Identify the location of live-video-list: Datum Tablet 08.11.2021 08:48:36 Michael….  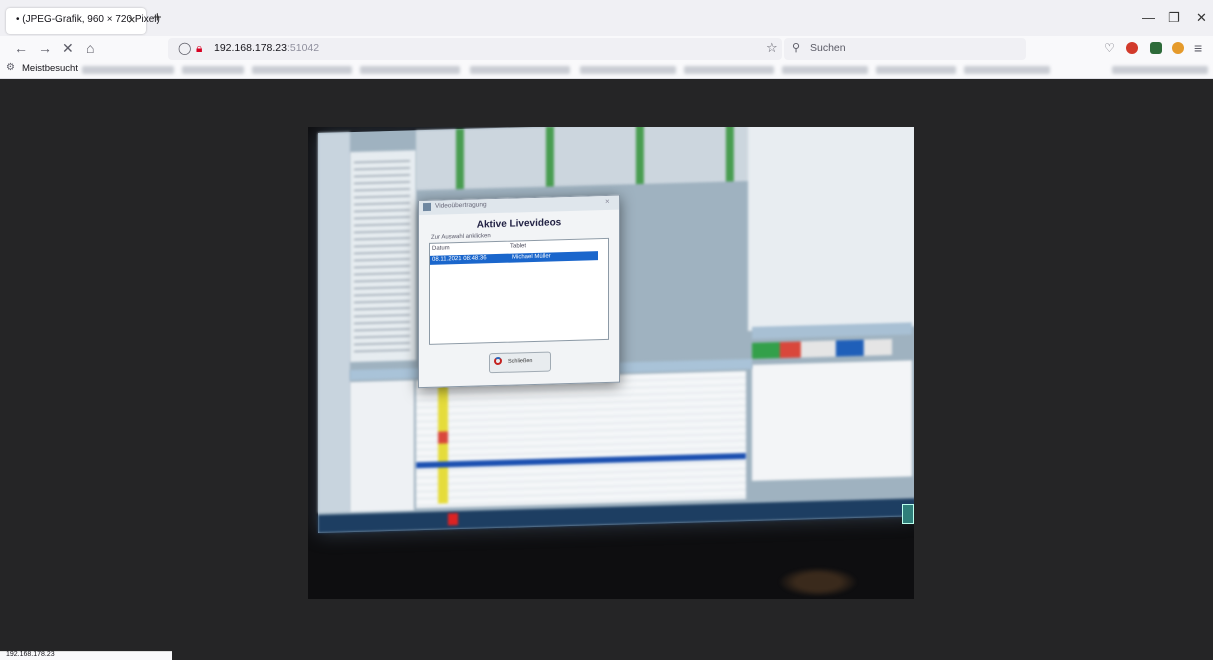
(519, 291).